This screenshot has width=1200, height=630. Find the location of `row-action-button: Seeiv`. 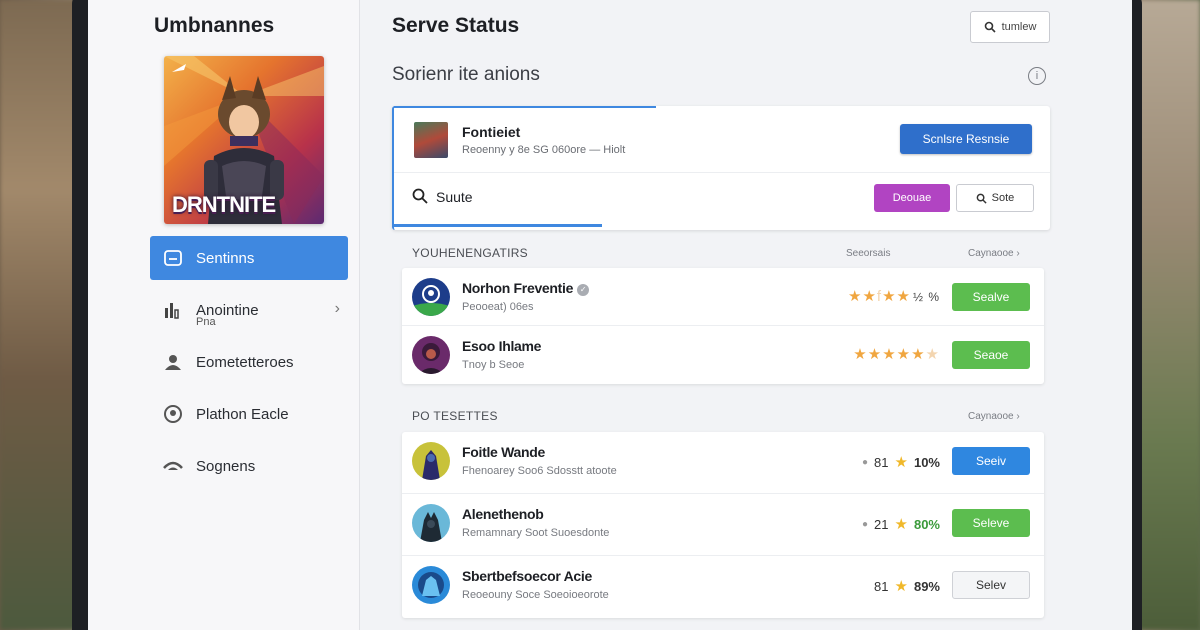

row-action-button: Seeiv is located at coordinates (991, 461).